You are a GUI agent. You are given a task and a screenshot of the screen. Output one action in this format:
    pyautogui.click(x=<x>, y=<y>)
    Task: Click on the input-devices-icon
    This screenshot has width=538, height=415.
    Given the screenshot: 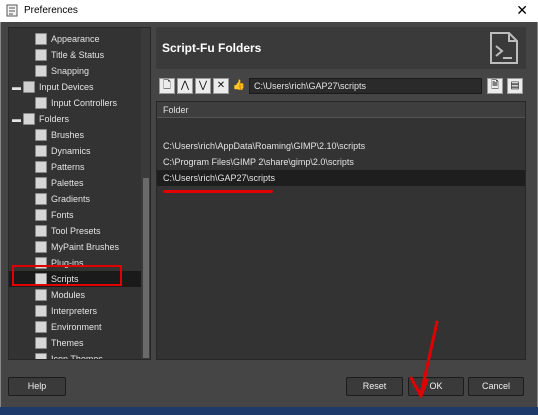 What is the action you would take?
    pyautogui.click(x=29, y=87)
    